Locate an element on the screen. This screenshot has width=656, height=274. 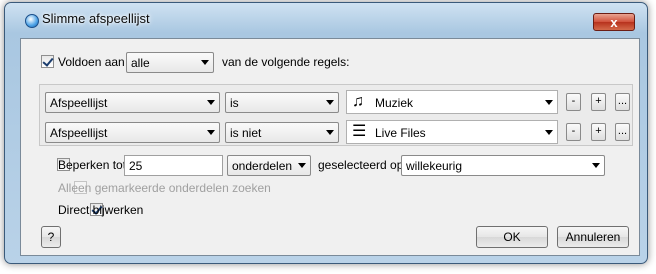
window-title: Slimme afspeellijst is located at coordinates (96, 18).